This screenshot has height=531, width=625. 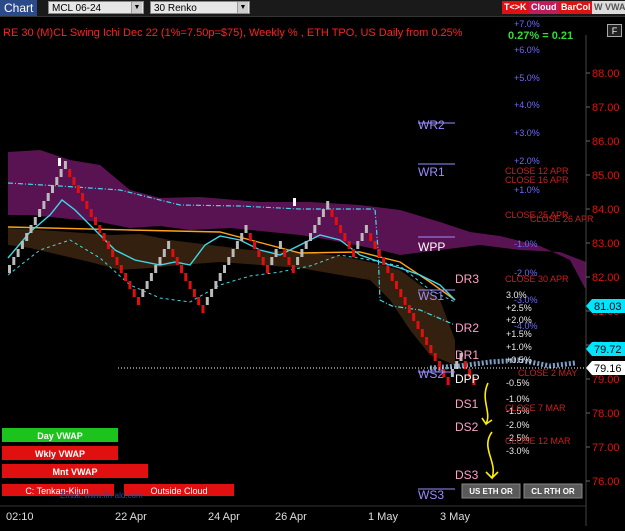 What do you see at coordinates (200, 7) in the screenshot?
I see `bar-type-dropdown: 30 Renko ▼` at bounding box center [200, 7].